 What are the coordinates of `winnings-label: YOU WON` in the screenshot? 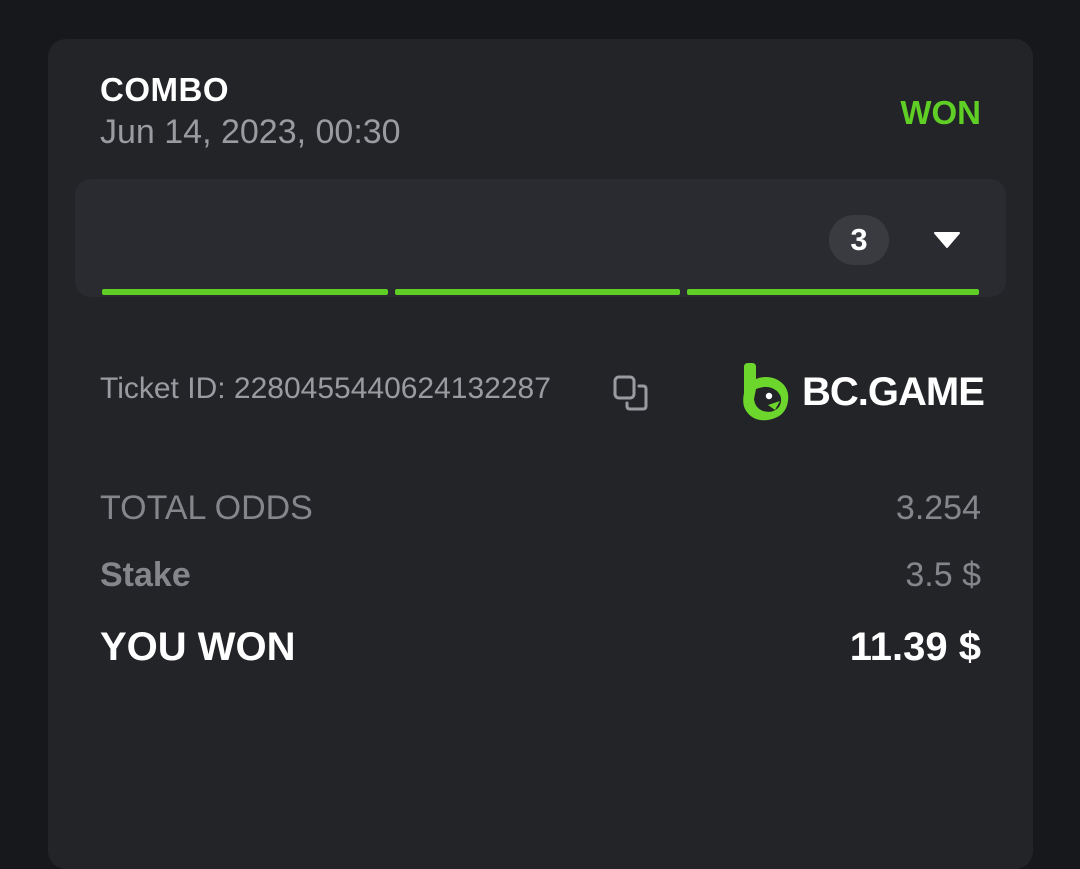 It's located at (198, 647).